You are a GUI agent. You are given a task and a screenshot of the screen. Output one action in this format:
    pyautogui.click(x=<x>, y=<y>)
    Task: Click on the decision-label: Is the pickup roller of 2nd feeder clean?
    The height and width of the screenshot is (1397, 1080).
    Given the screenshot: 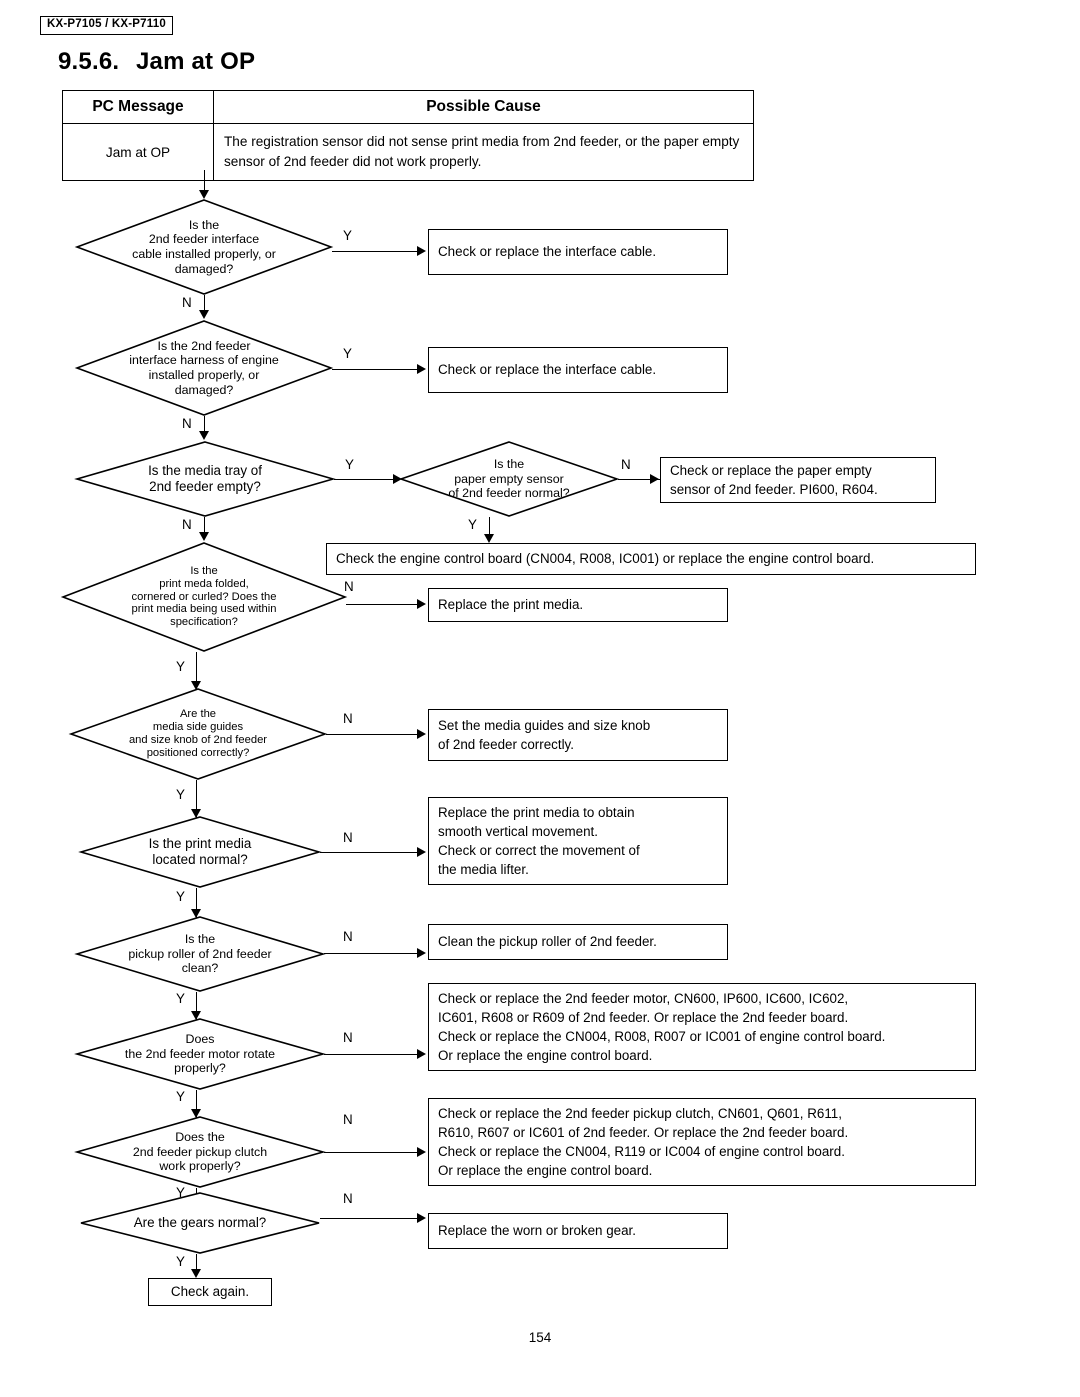 What is the action you would take?
    pyautogui.click(x=200, y=954)
    